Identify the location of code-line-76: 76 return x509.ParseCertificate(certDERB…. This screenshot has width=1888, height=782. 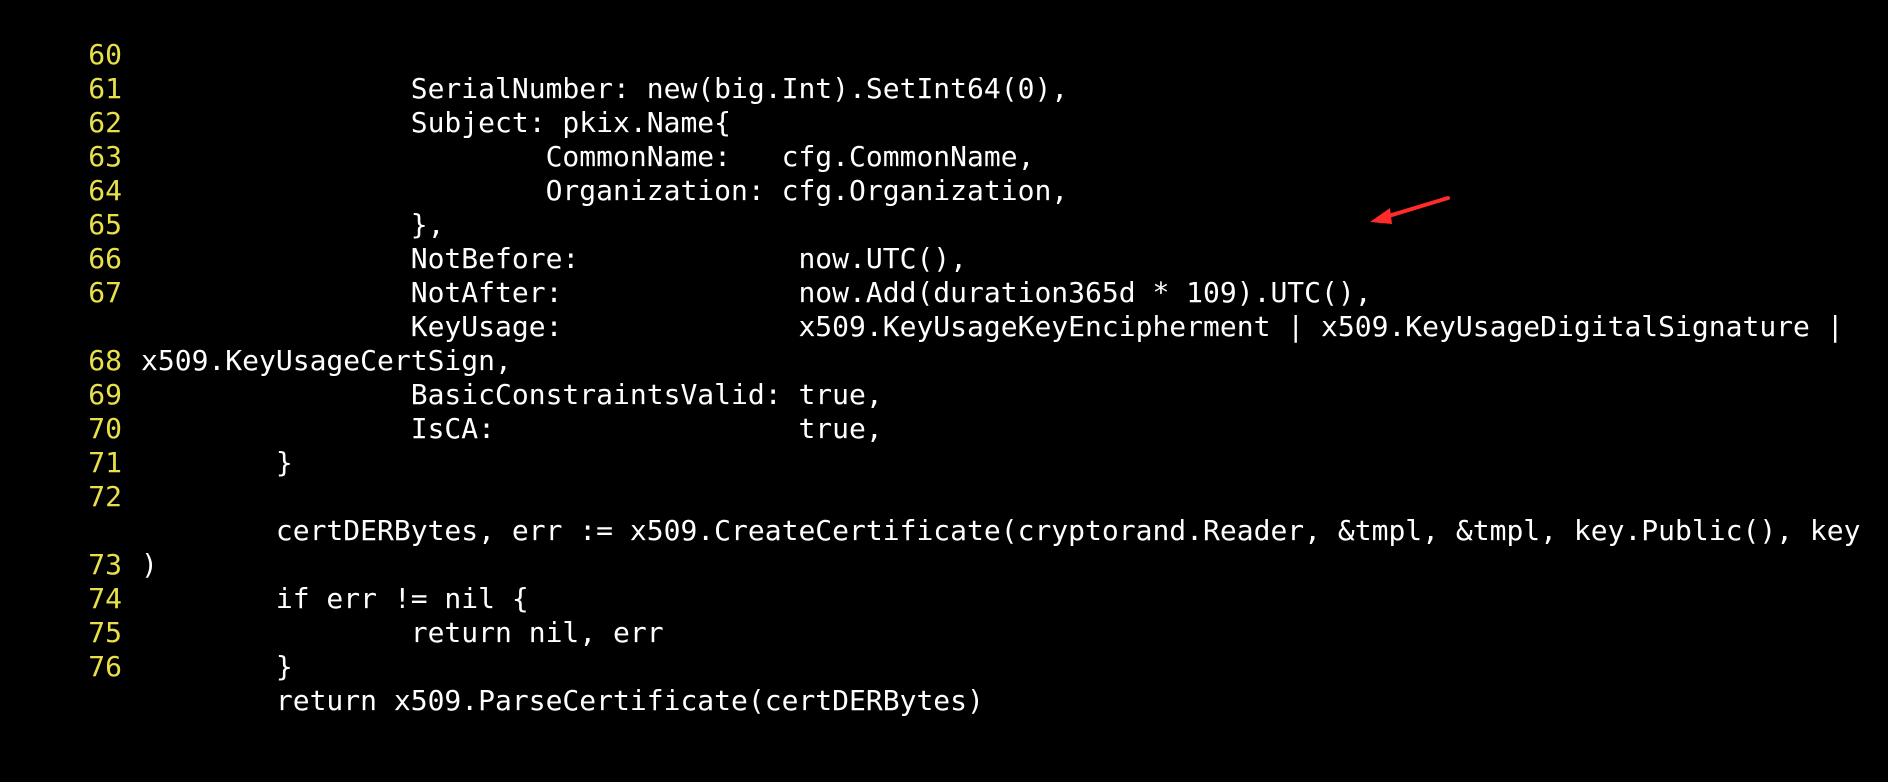
(944, 666).